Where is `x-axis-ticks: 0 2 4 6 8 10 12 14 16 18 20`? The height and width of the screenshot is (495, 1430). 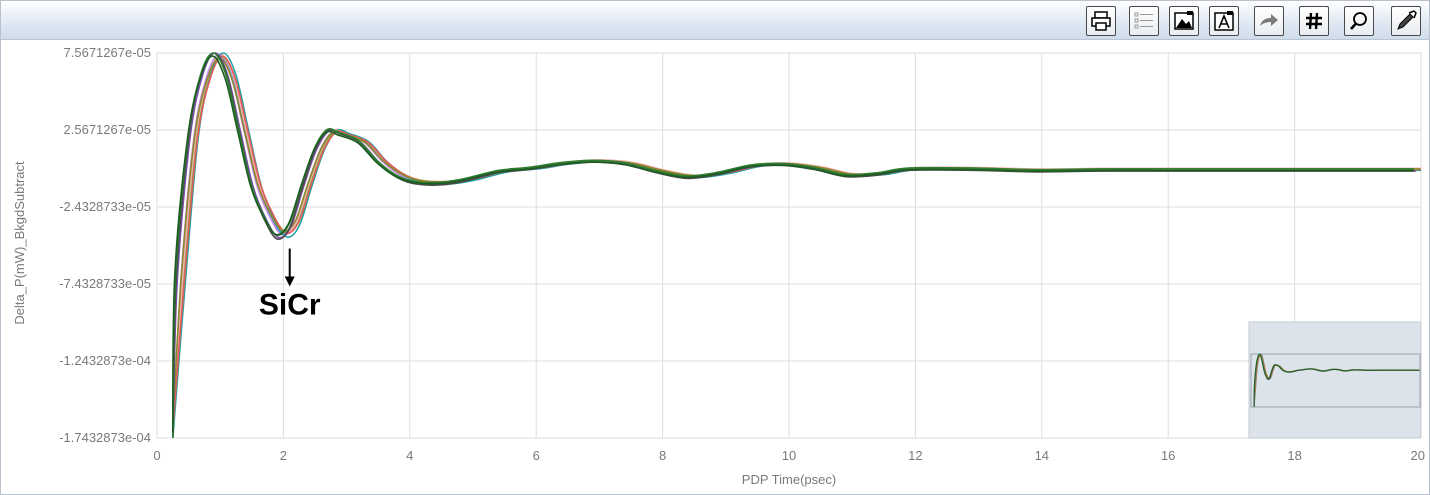
x-axis-ticks: 0 2 4 6 8 10 12 14 16 18 20 is located at coordinates (789, 455).